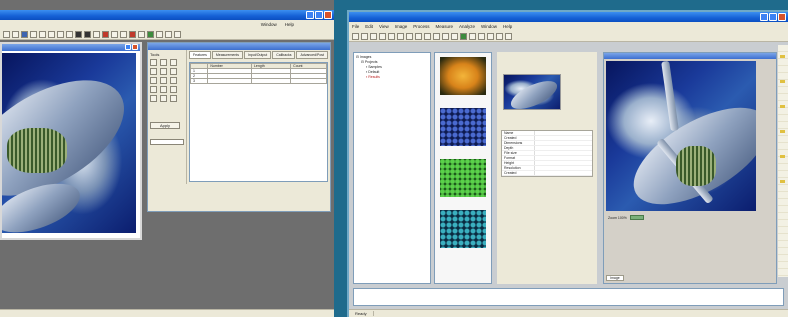 This screenshot has width=788, height=317. What do you see at coordinates (364, 36) in the screenshot?
I see `open-icon` at bounding box center [364, 36].